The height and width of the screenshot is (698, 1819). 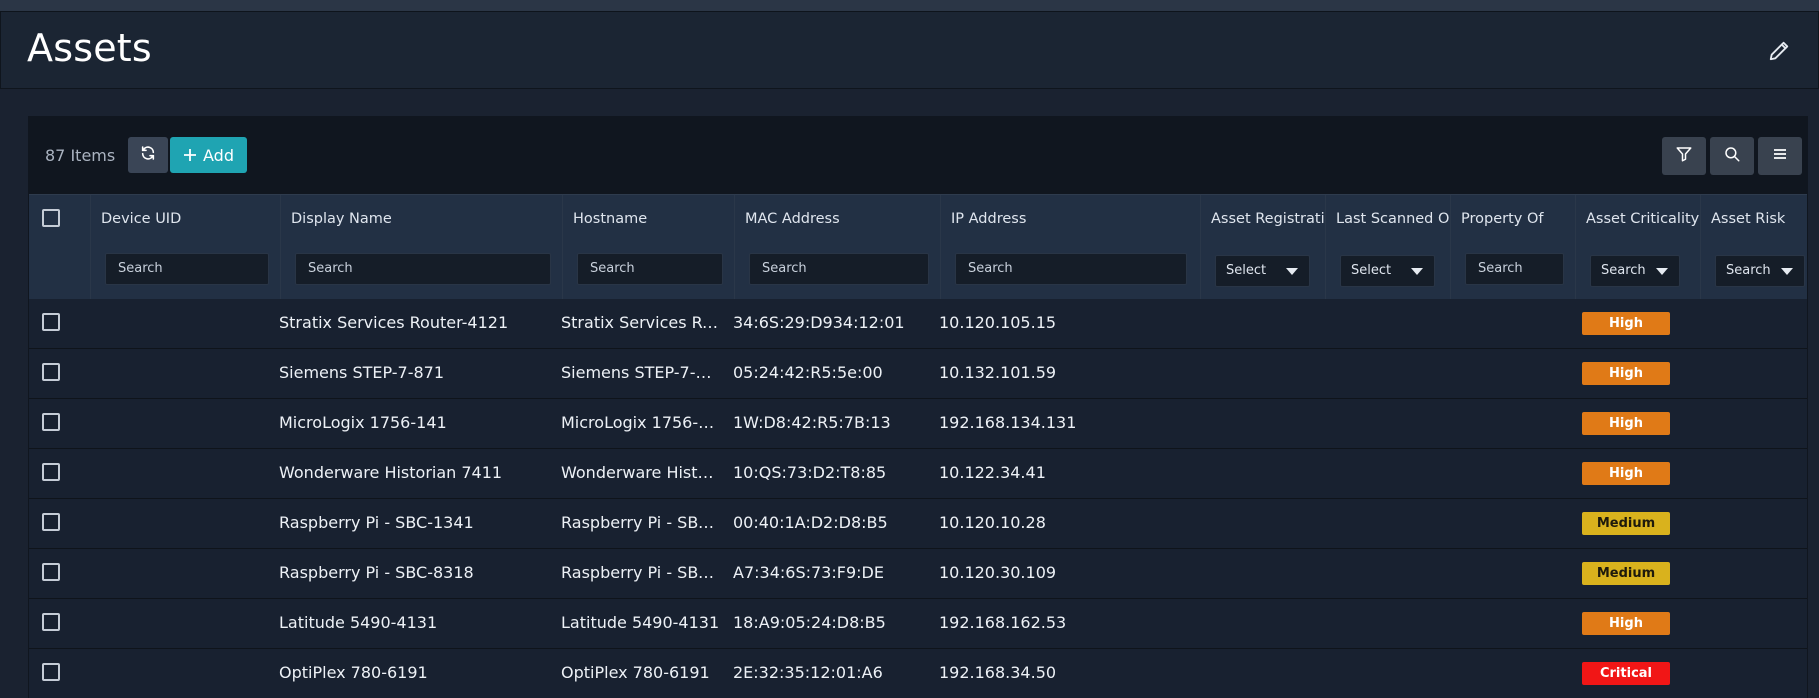 What do you see at coordinates (839, 269) in the screenshot?
I see `mac-address-search-input: Search` at bounding box center [839, 269].